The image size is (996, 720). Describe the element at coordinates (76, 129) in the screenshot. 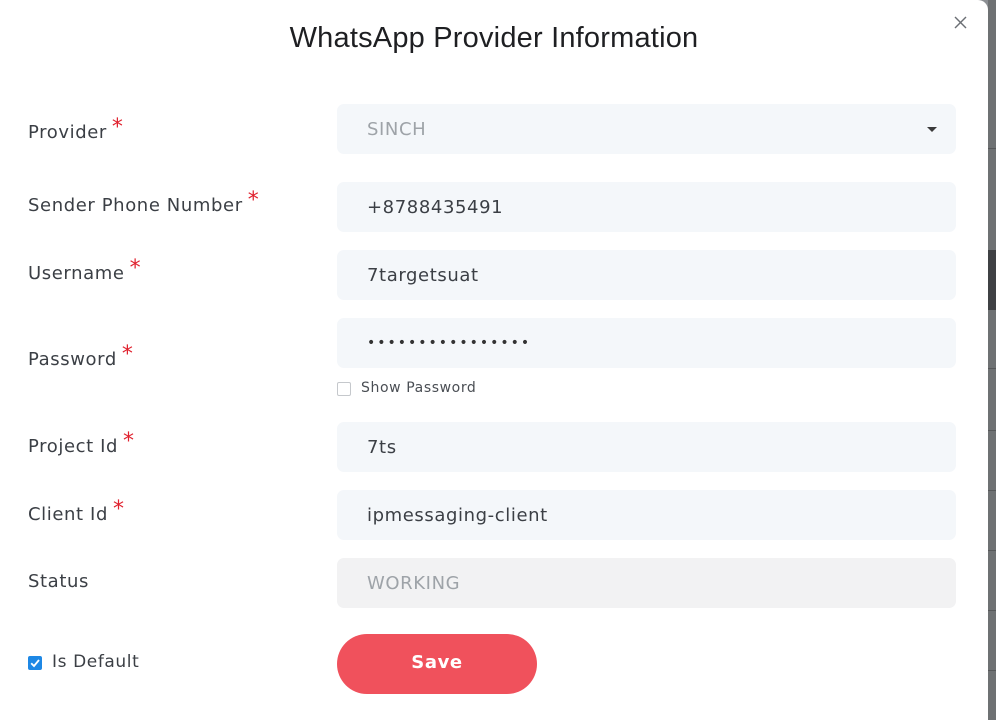

I see `provider-label: Provider *` at that location.